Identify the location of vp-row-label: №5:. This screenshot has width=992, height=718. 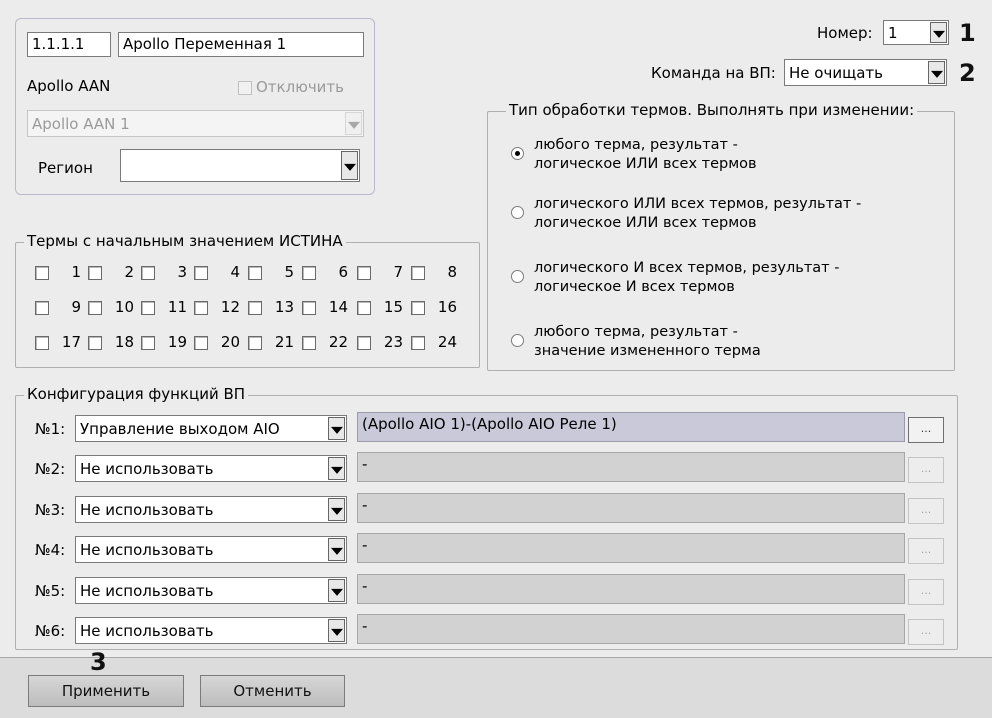
(50, 591).